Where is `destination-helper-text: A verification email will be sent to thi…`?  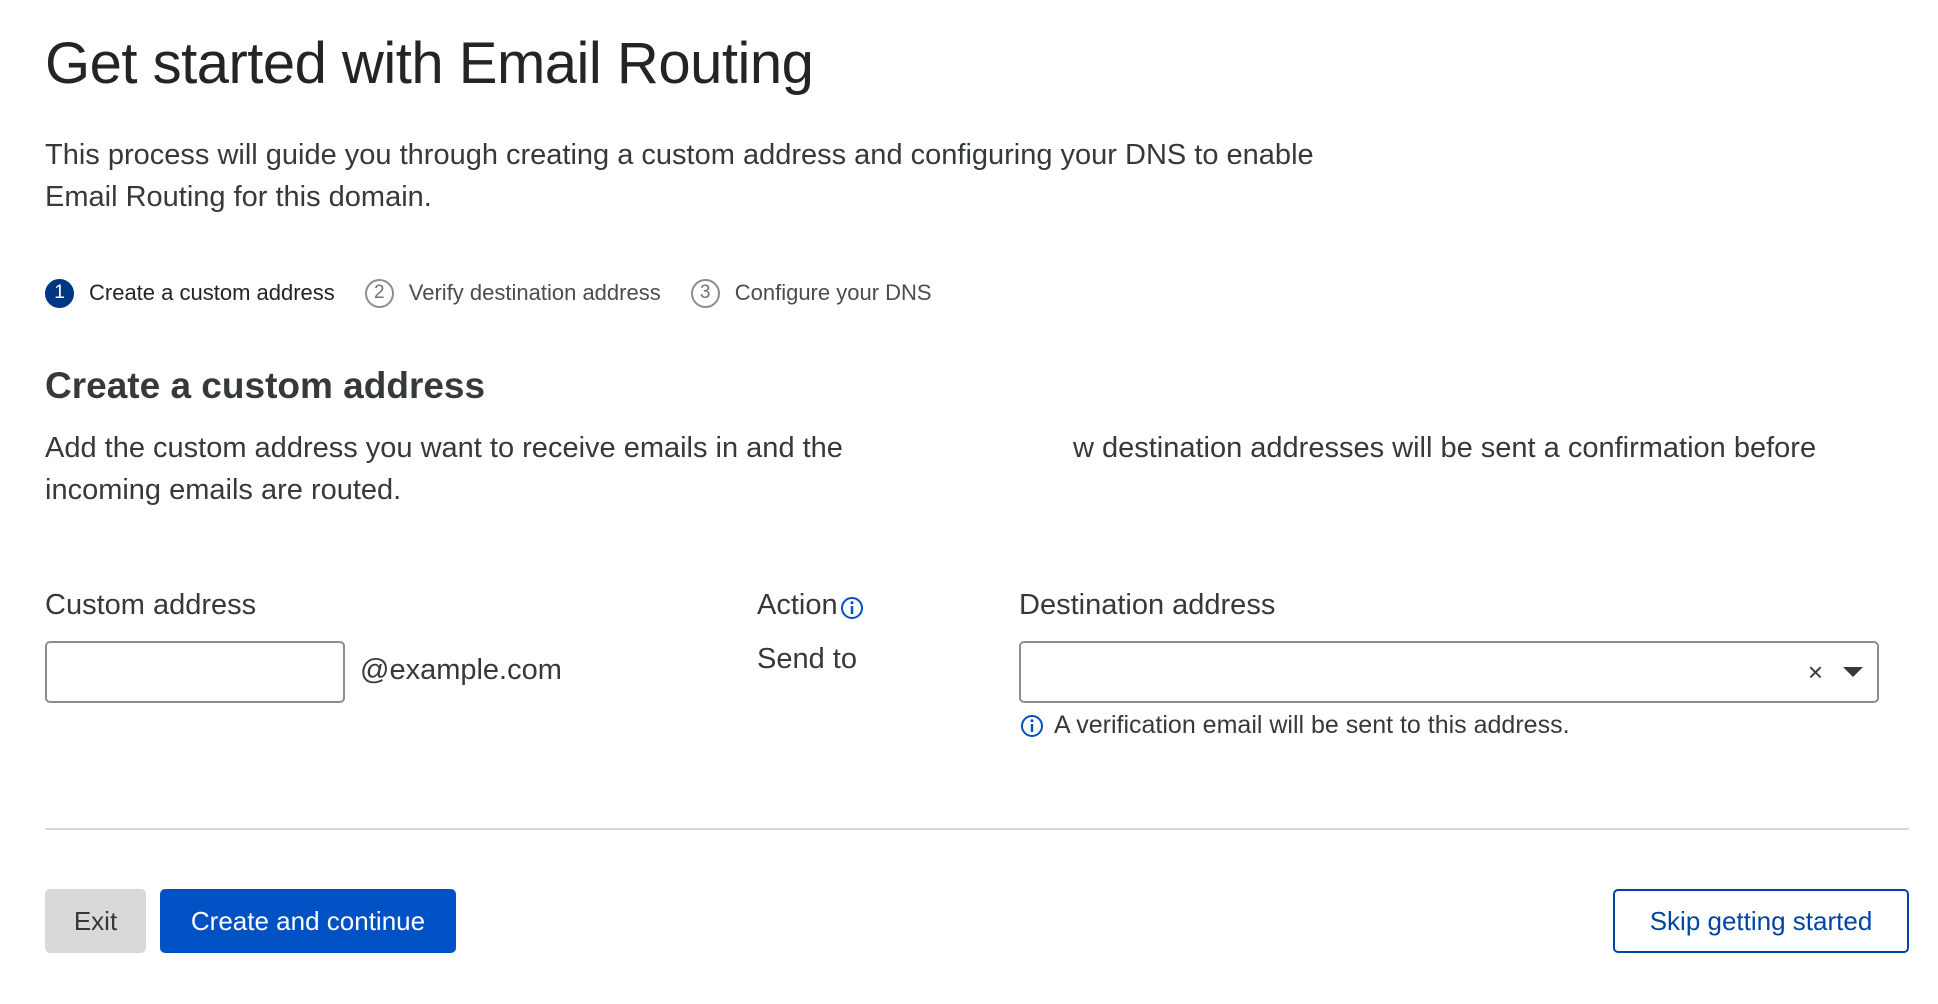
destination-helper-text: A verification email will be sent to thi… is located at coordinates (1312, 725).